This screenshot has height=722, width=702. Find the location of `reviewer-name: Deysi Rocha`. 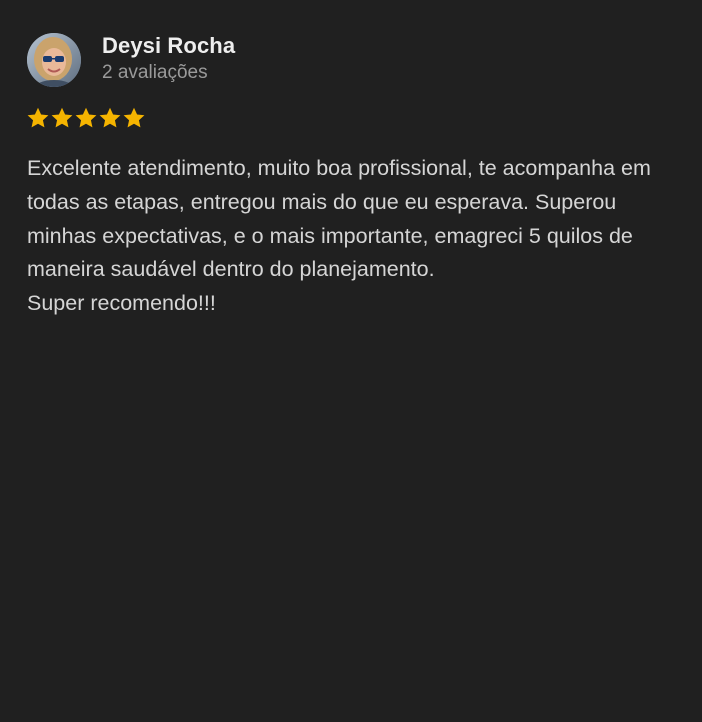

reviewer-name: Deysi Rocha is located at coordinates (168, 46).